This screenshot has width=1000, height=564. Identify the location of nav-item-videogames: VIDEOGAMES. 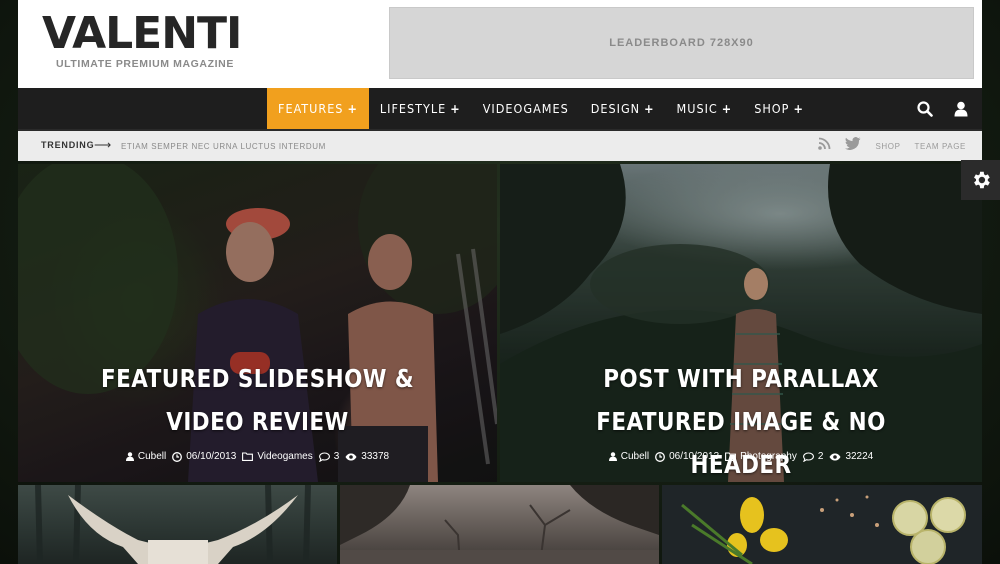
(526, 108).